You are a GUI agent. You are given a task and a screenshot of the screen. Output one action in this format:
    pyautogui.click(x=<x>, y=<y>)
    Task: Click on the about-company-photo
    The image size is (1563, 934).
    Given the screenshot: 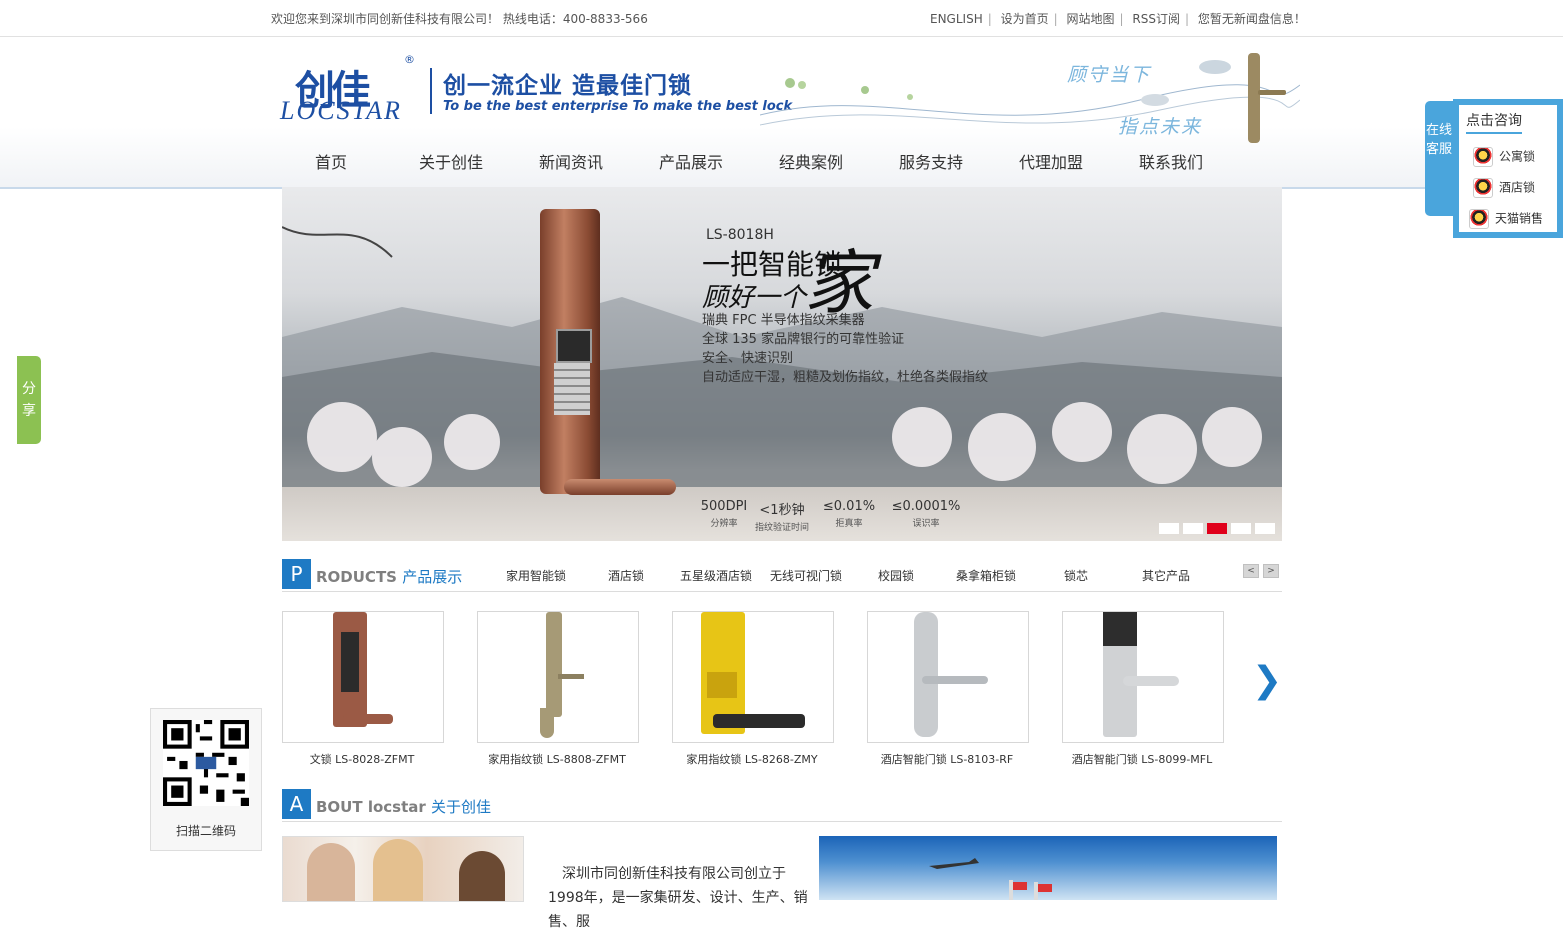 What is the action you would take?
    pyautogui.click(x=1048, y=868)
    